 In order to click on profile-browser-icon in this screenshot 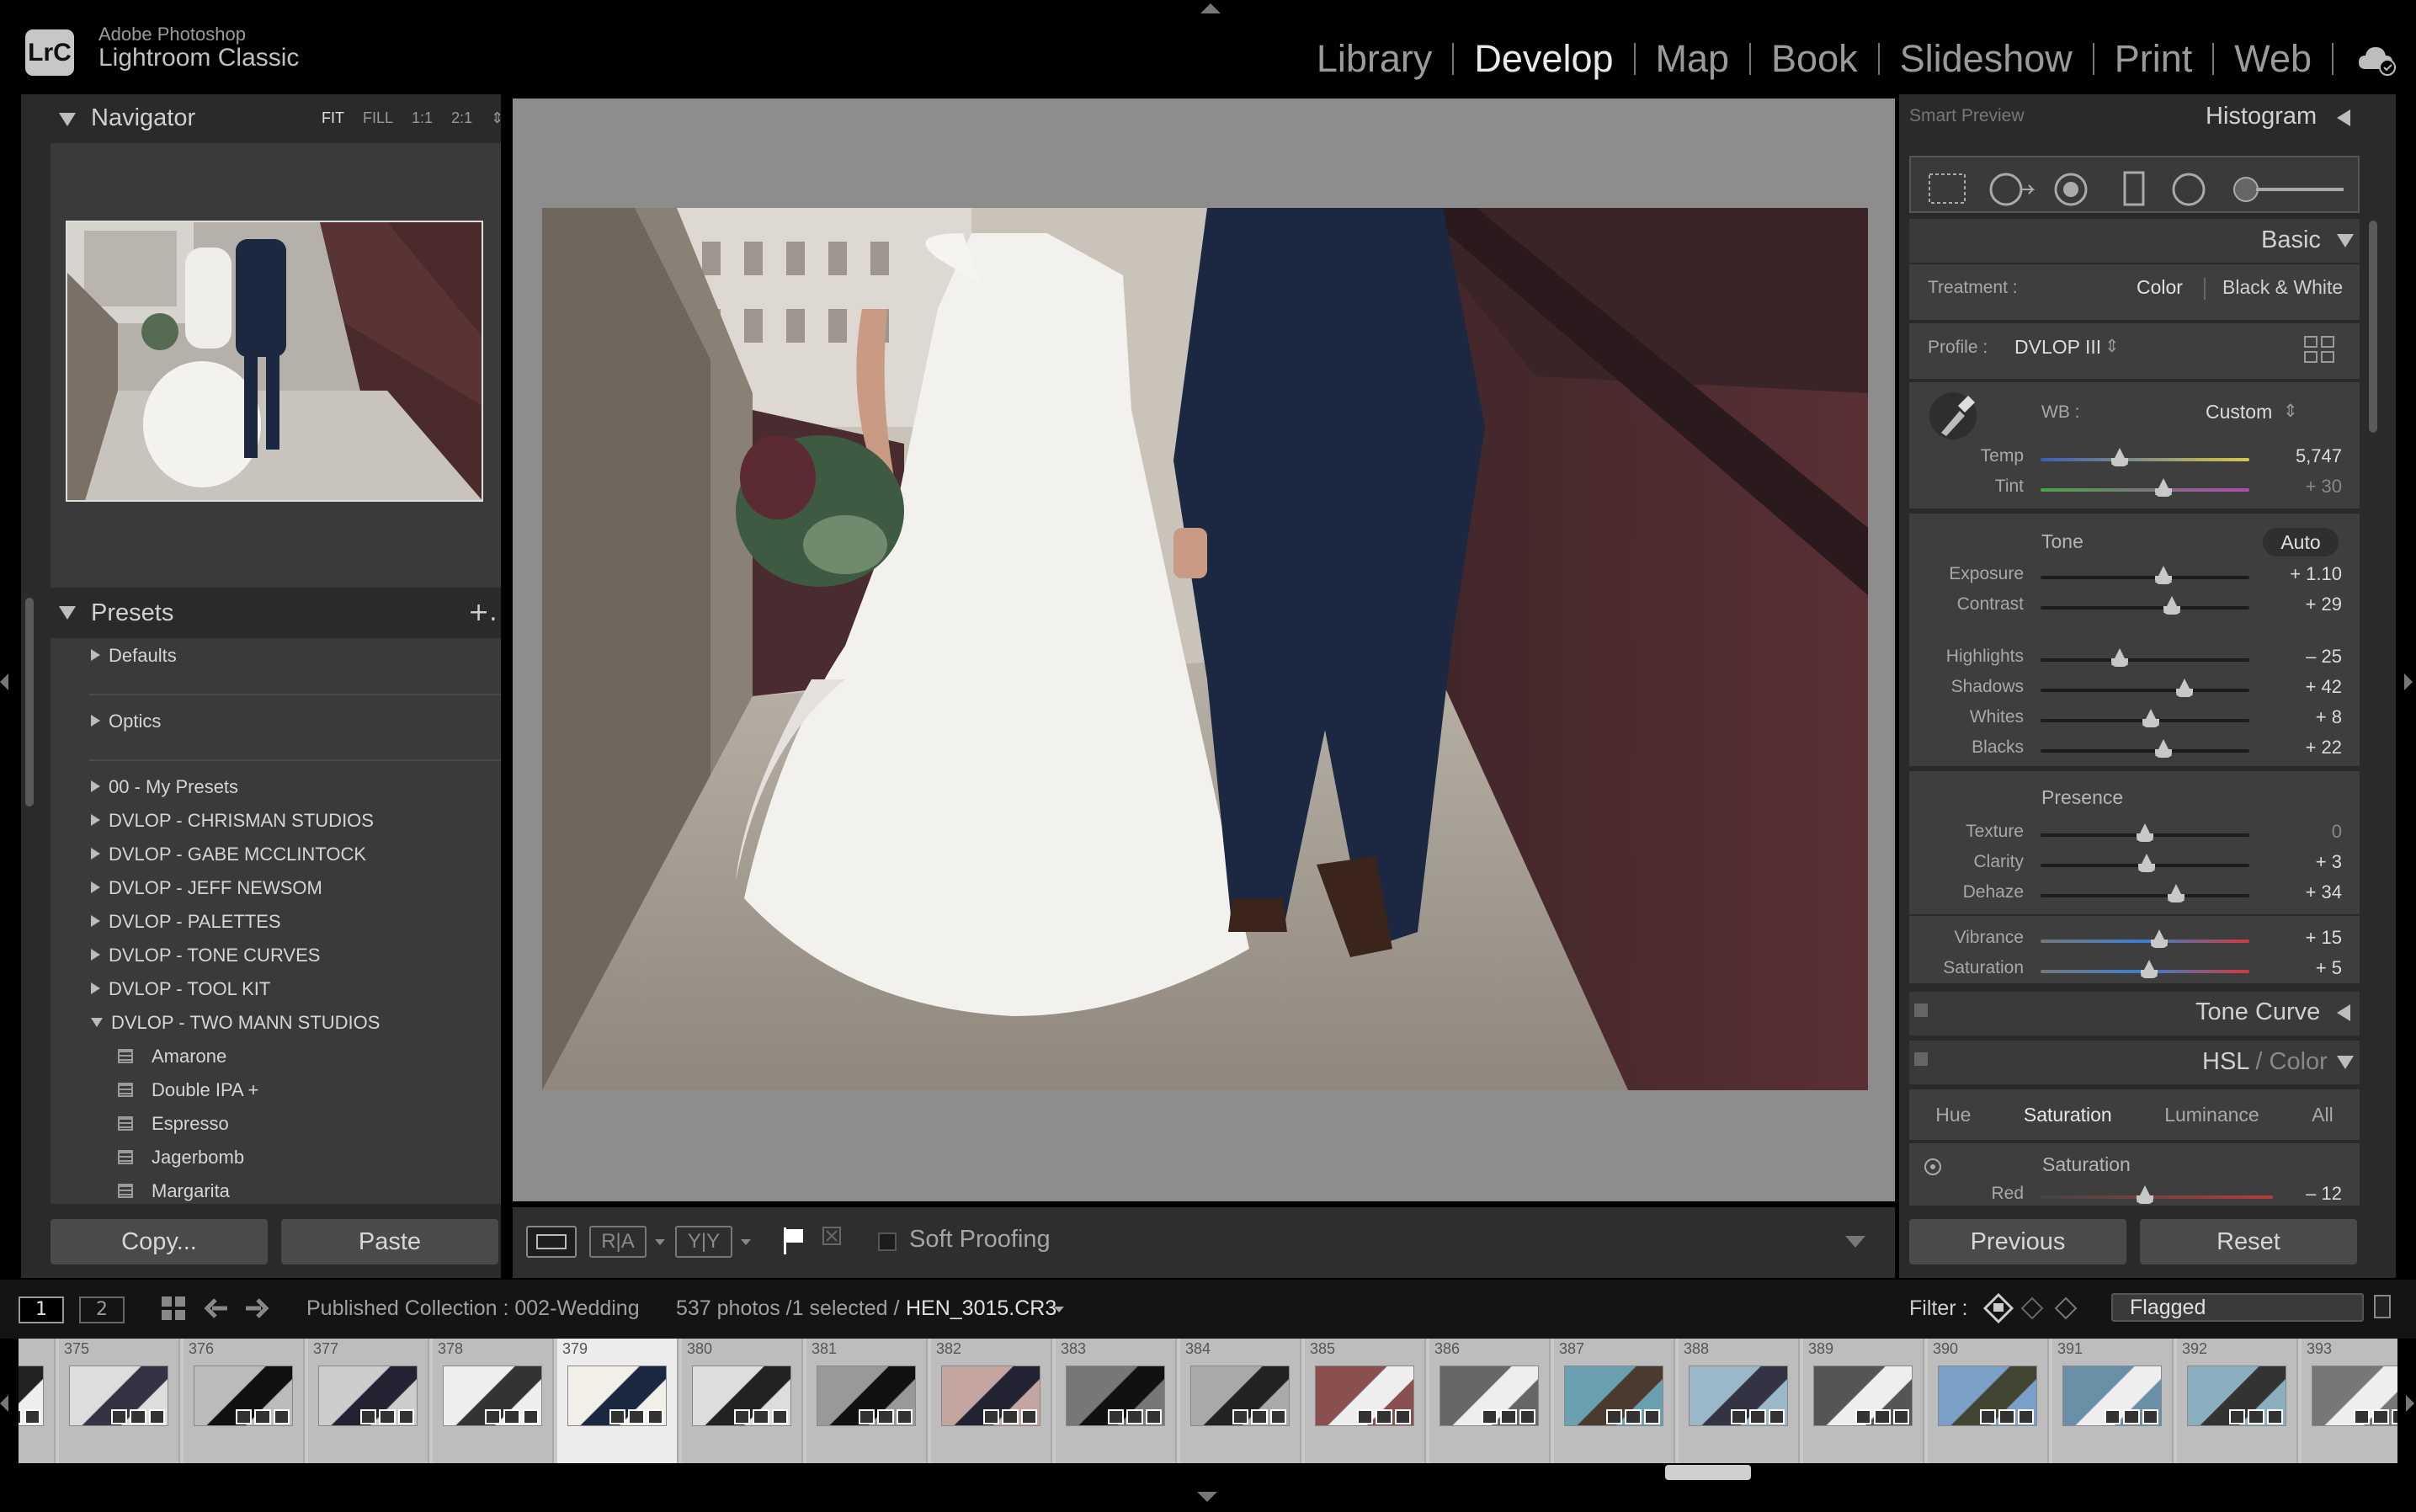, I will do `click(2320, 350)`.